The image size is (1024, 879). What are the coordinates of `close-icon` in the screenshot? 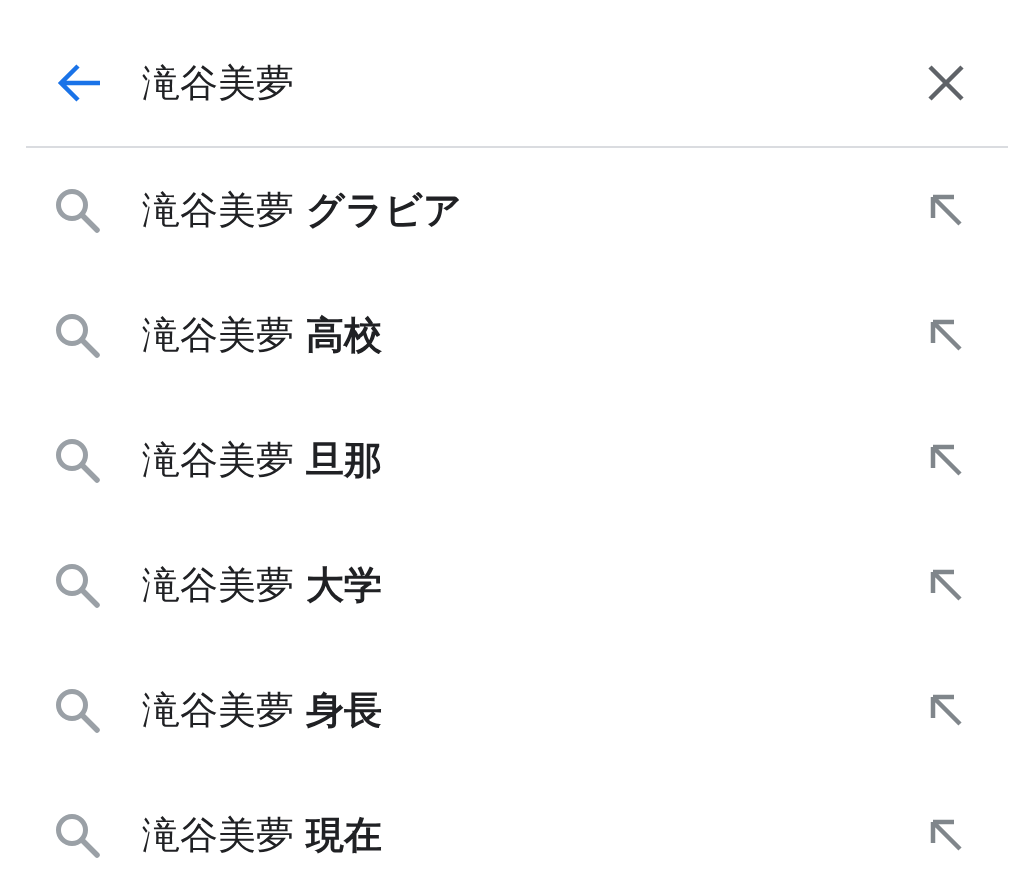 It's located at (946, 83).